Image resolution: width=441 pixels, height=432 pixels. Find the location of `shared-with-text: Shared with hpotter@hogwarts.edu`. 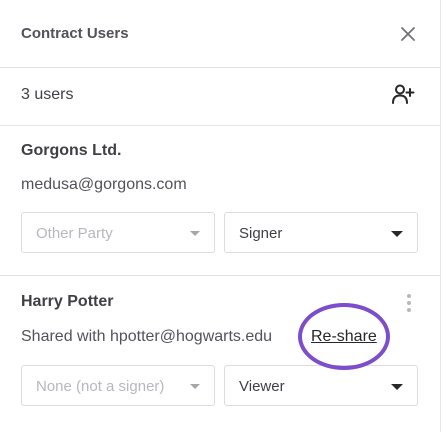

shared-with-text: Shared with hpotter@hogwarts.edu is located at coordinates (147, 336).